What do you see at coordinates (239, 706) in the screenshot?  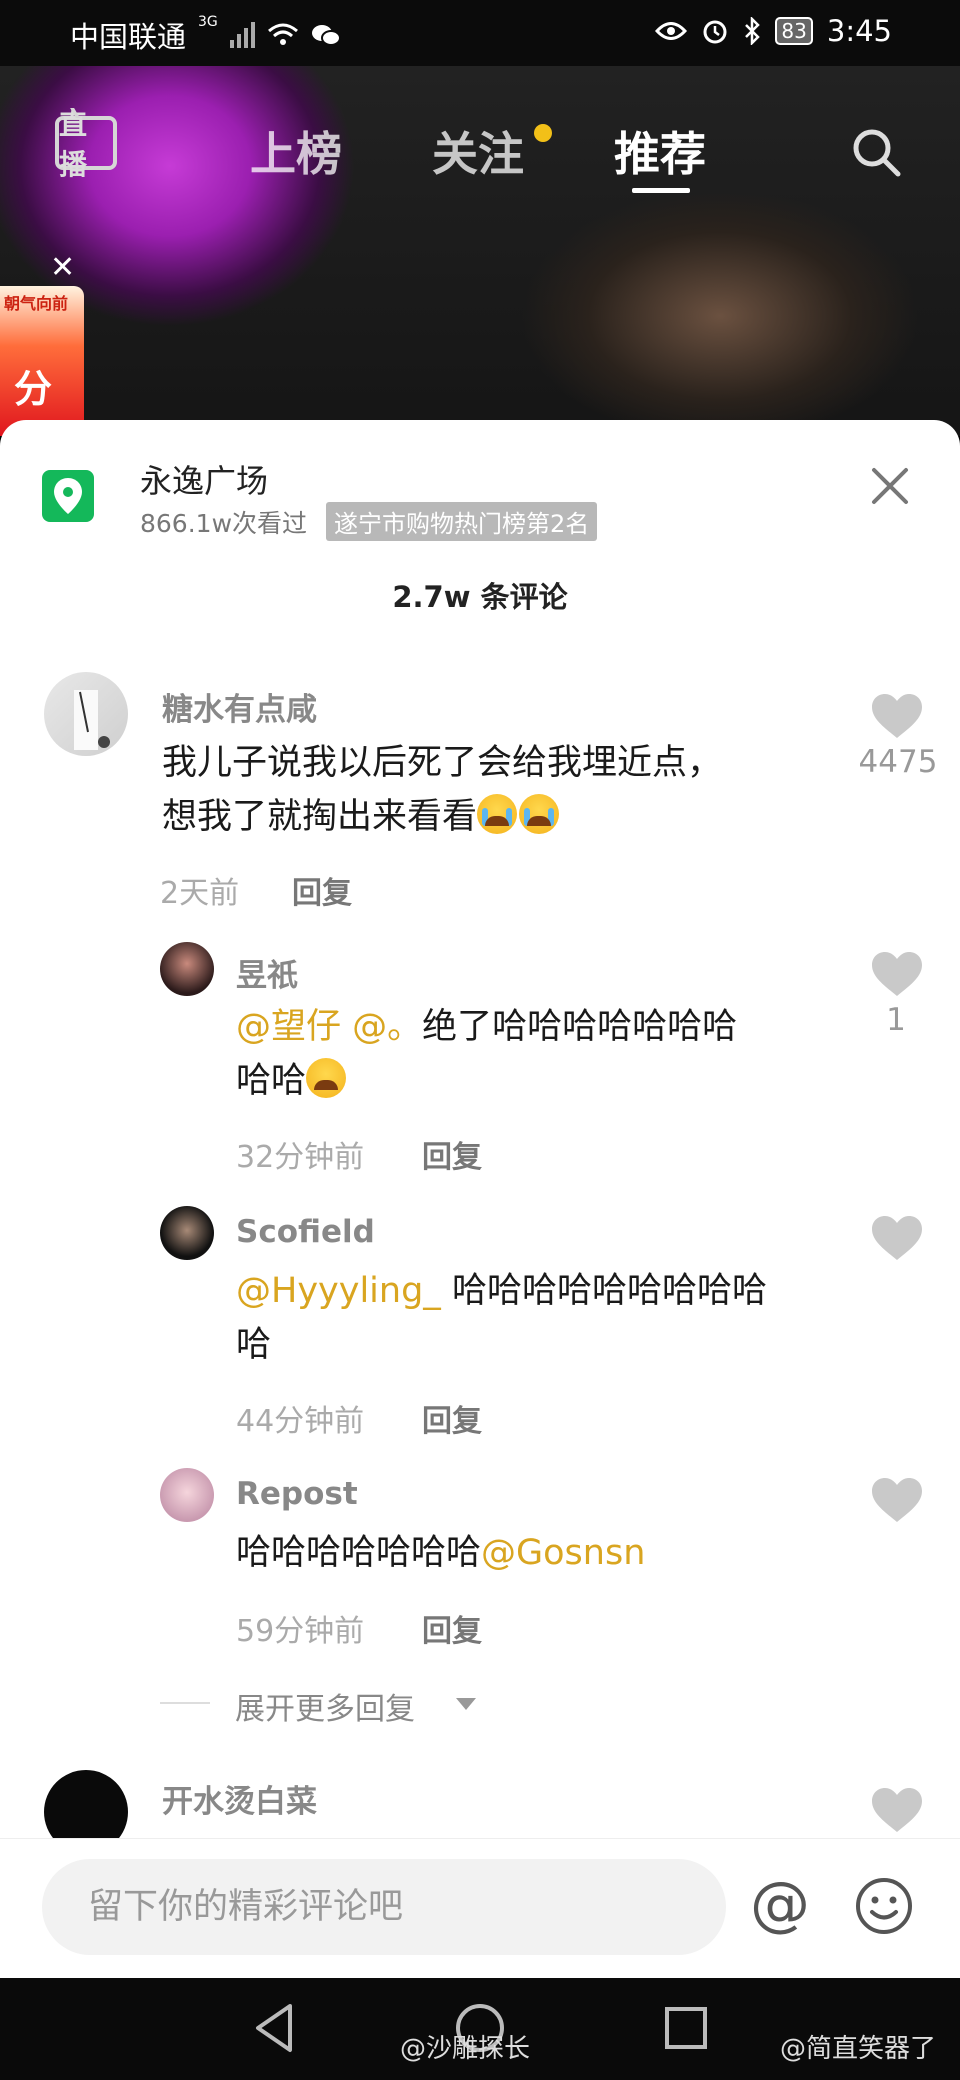 I see `comment-username: 糖水有点咸` at bounding box center [239, 706].